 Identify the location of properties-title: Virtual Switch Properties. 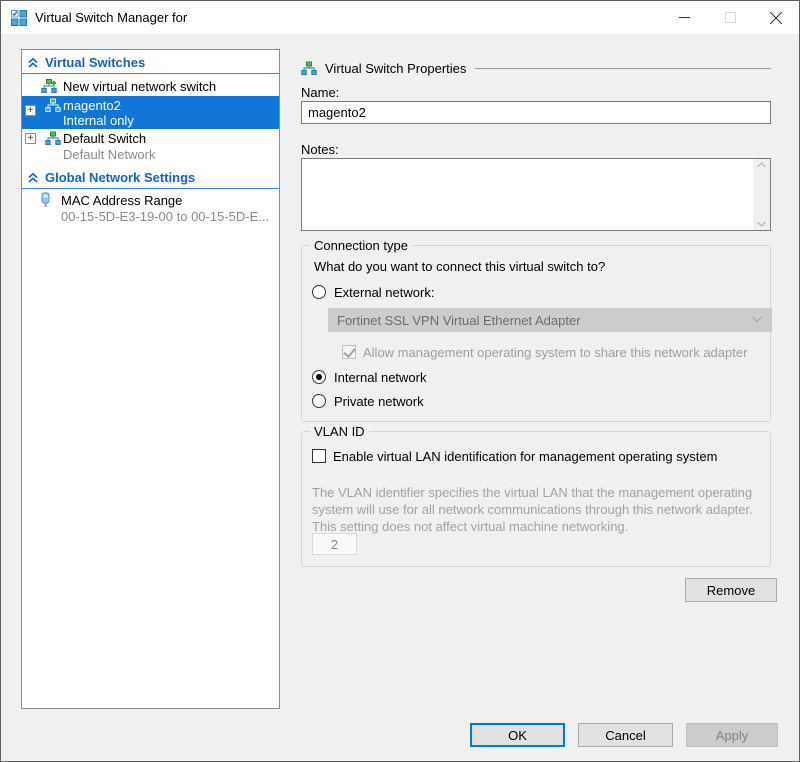
(396, 68).